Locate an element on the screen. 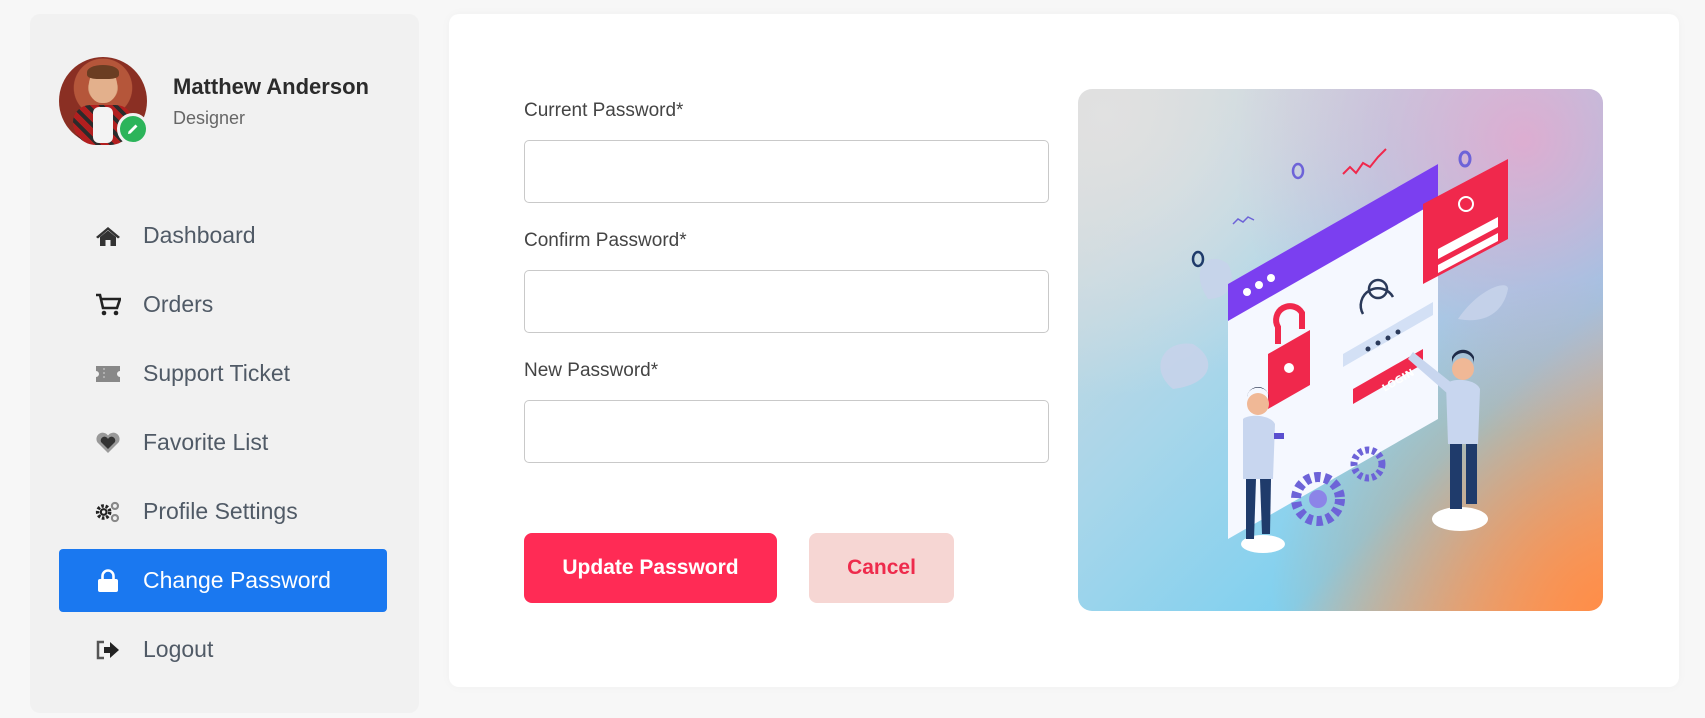  sidebar-item-dashboard: Dashboard is located at coordinates (223, 235).